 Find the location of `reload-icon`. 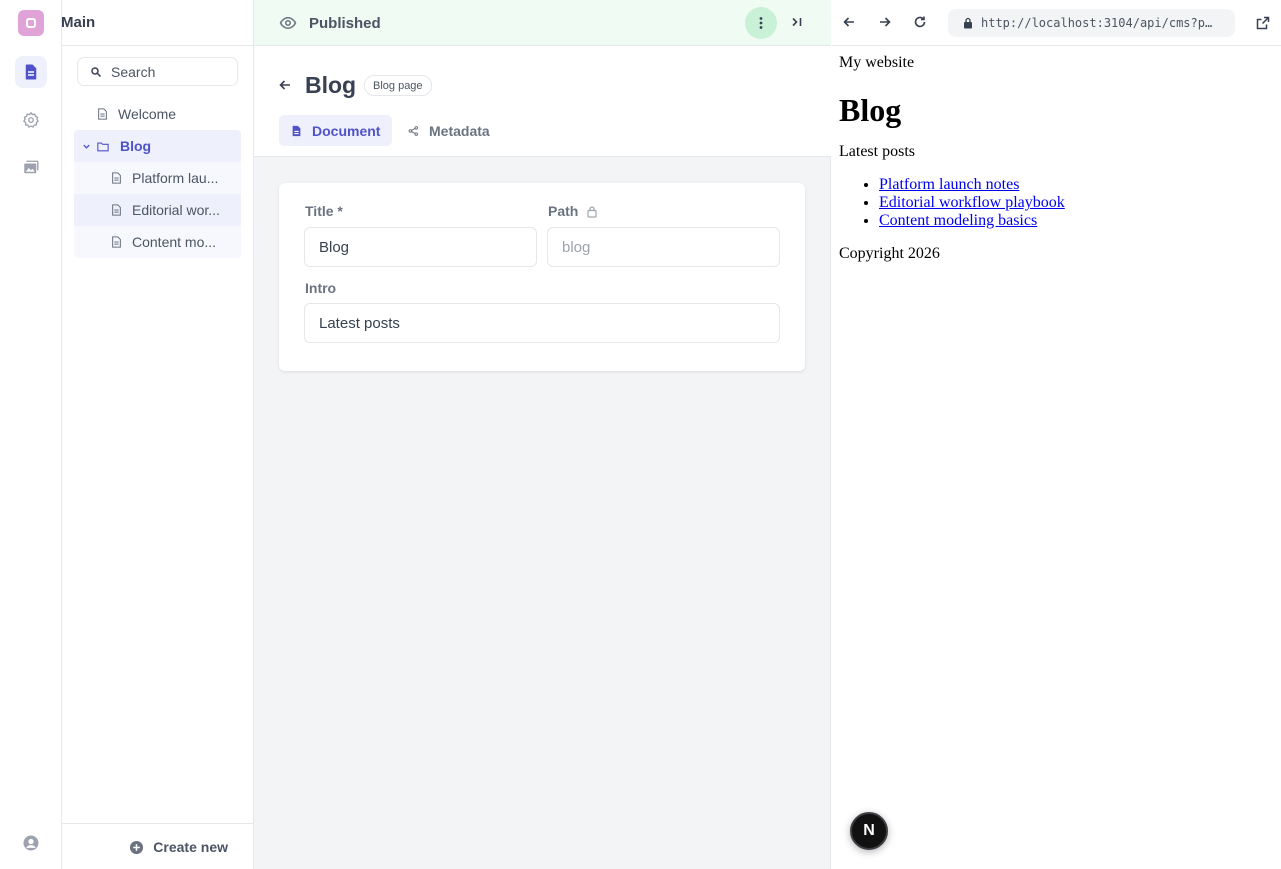

reload-icon is located at coordinates (920, 22).